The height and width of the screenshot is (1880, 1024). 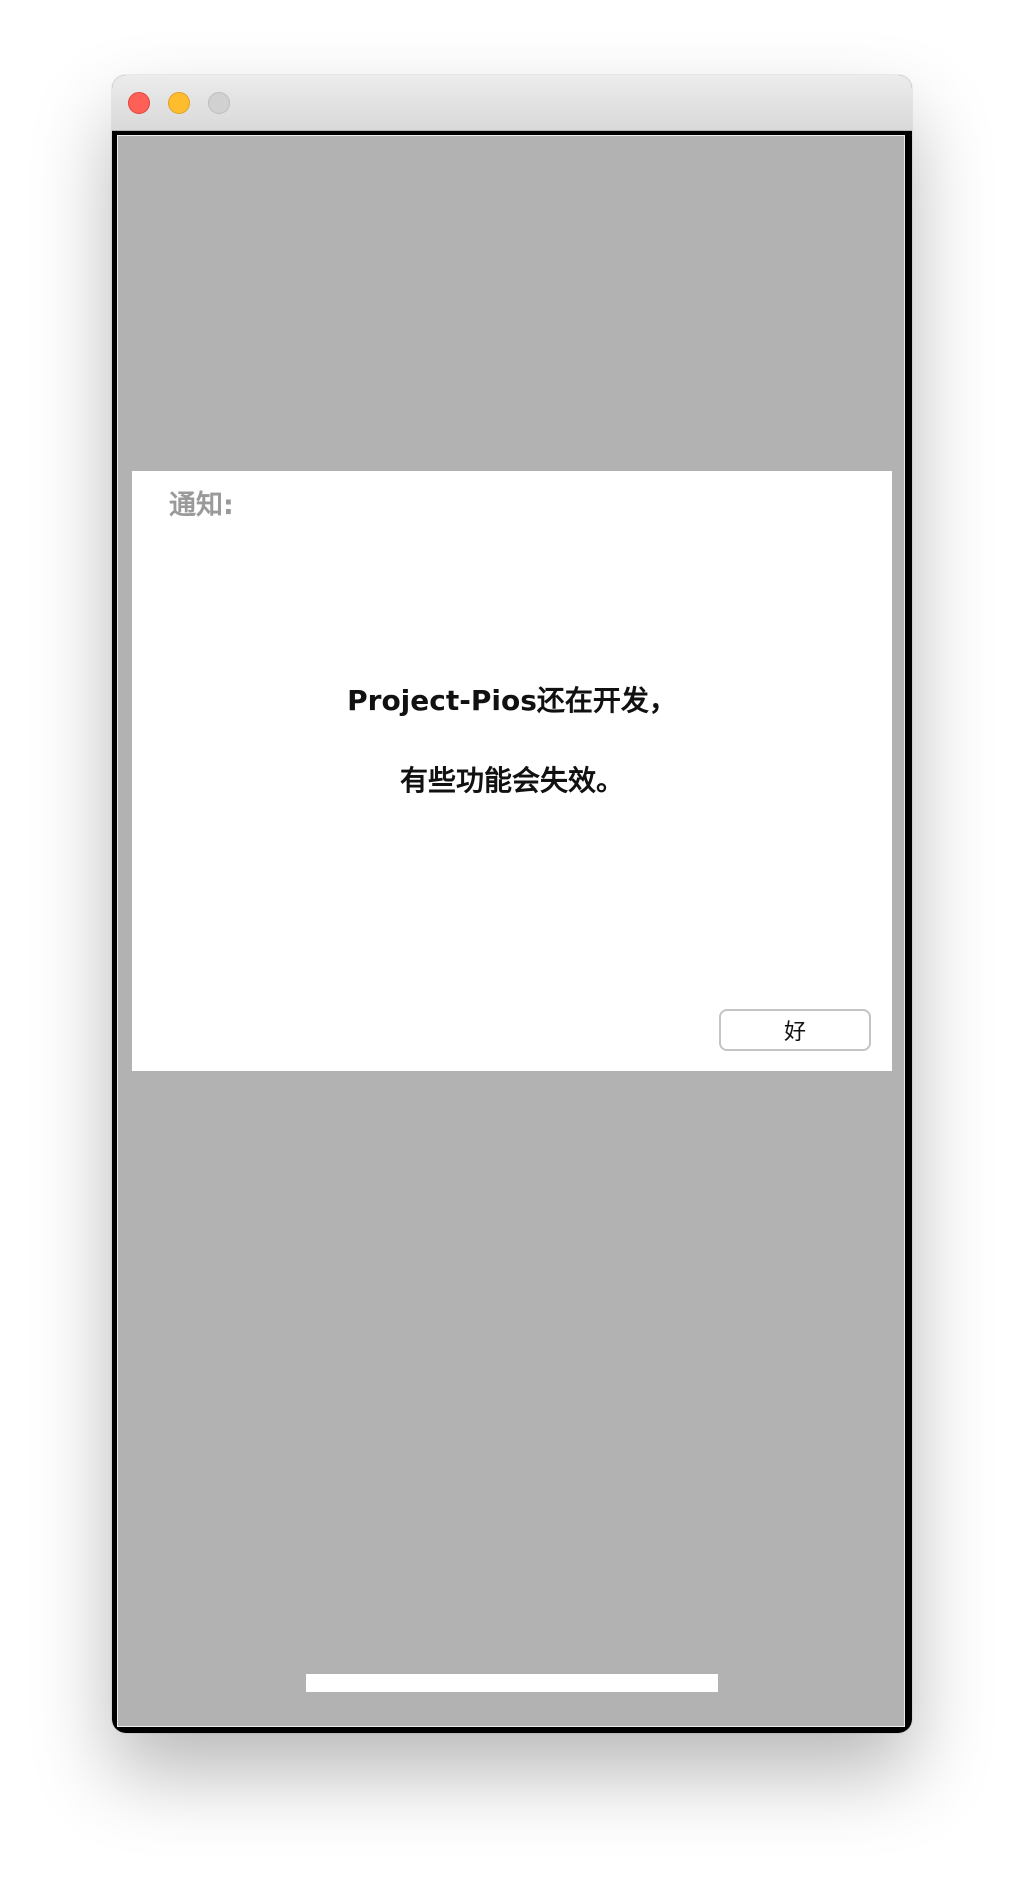 What do you see at coordinates (139, 103) in the screenshot?
I see `close-window-icon` at bounding box center [139, 103].